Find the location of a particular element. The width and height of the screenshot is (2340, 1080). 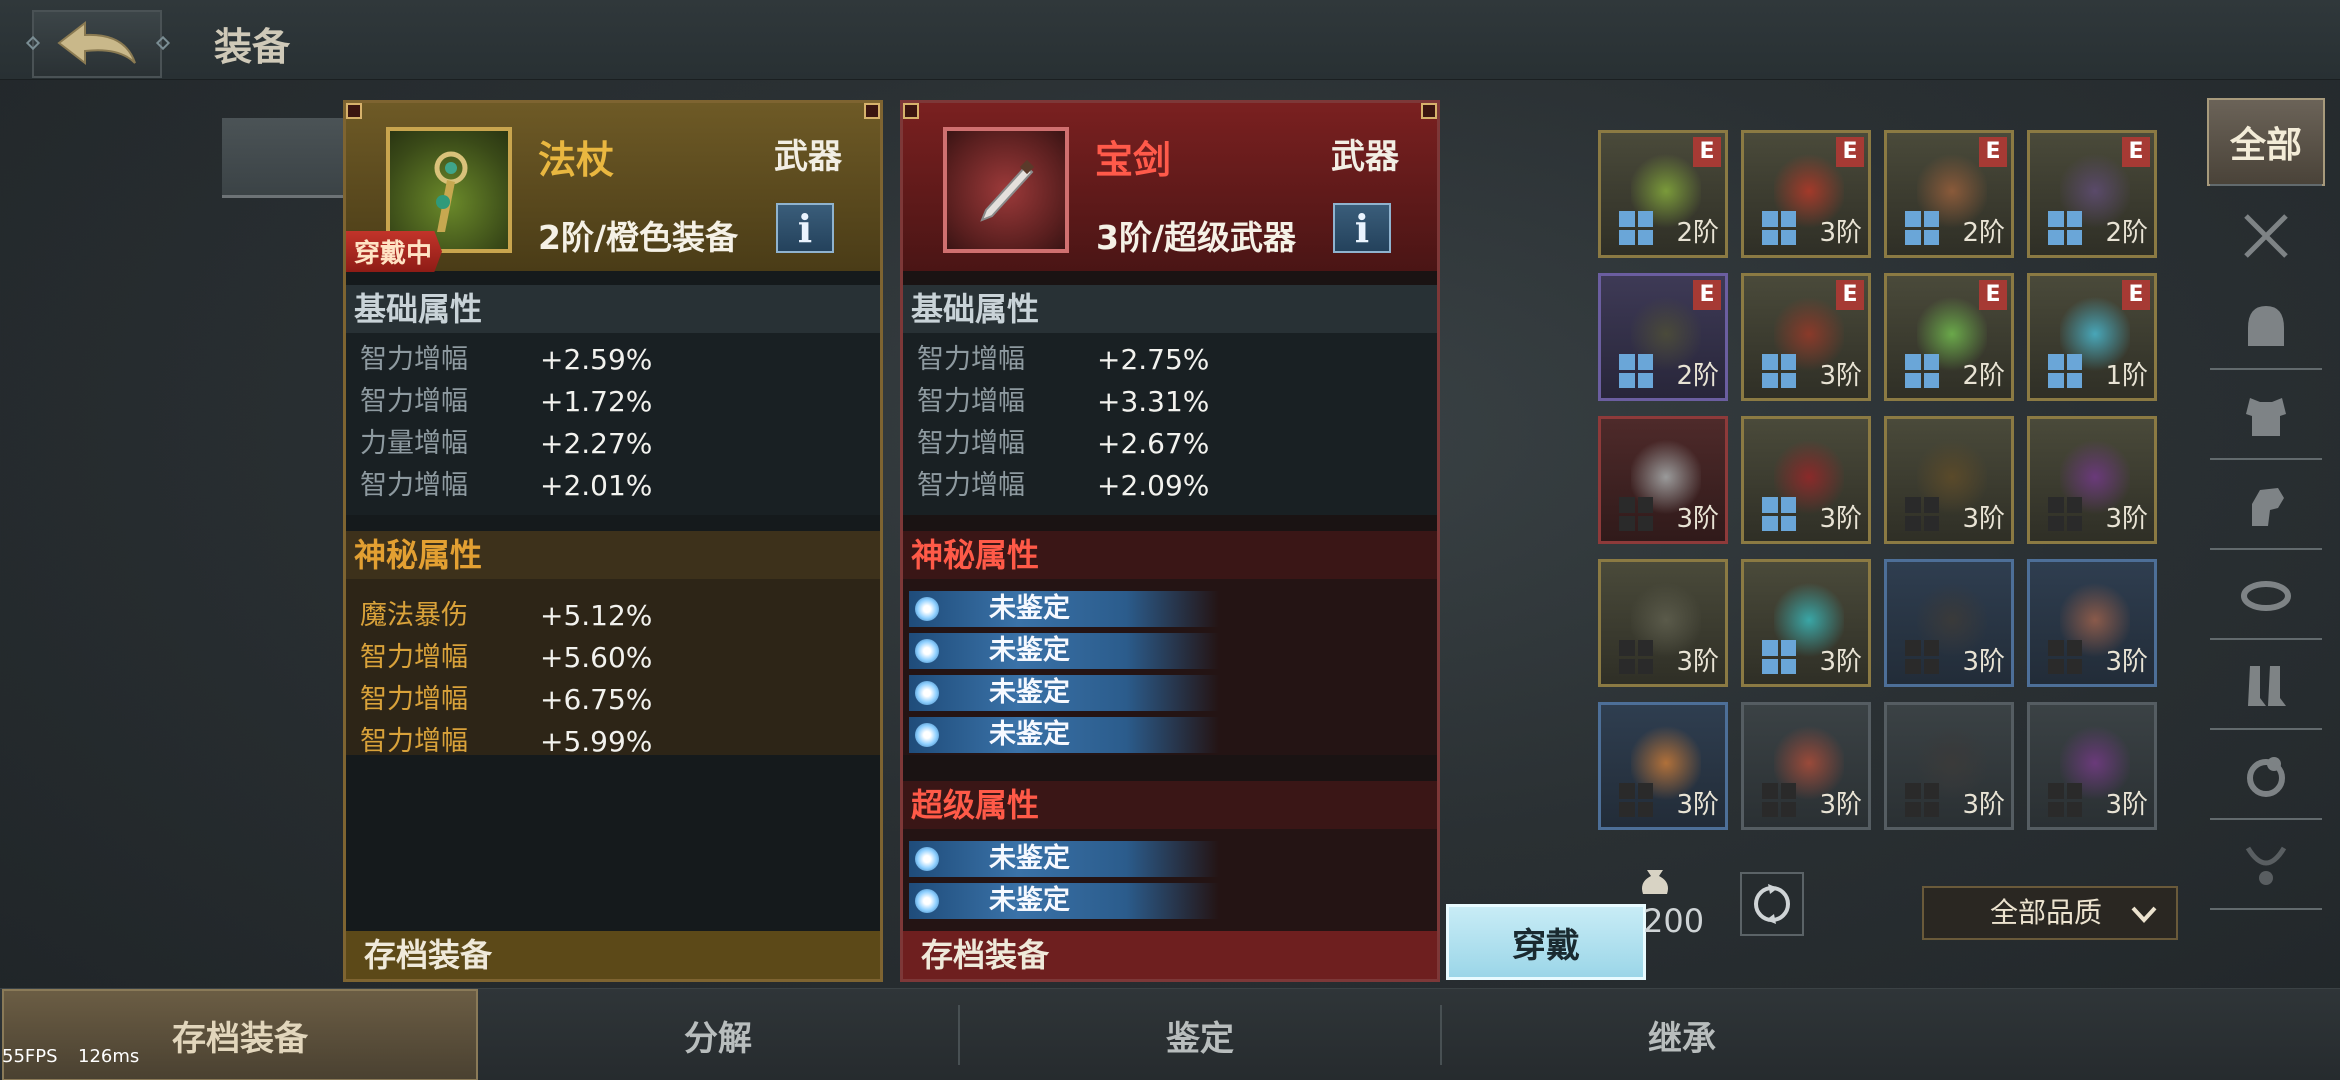

top-bar: 装备 is located at coordinates (1170, 40).